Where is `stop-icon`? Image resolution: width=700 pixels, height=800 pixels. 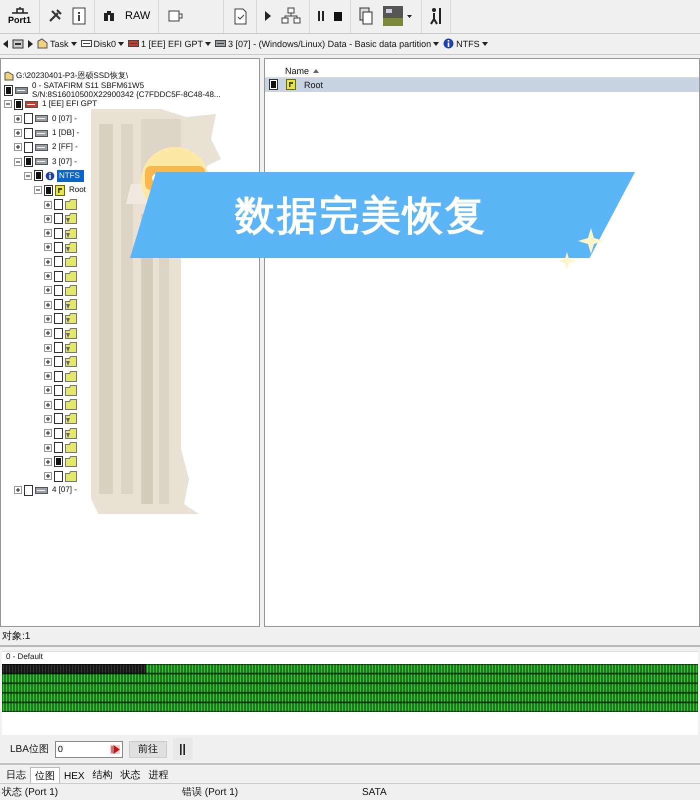
stop-icon is located at coordinates (338, 16).